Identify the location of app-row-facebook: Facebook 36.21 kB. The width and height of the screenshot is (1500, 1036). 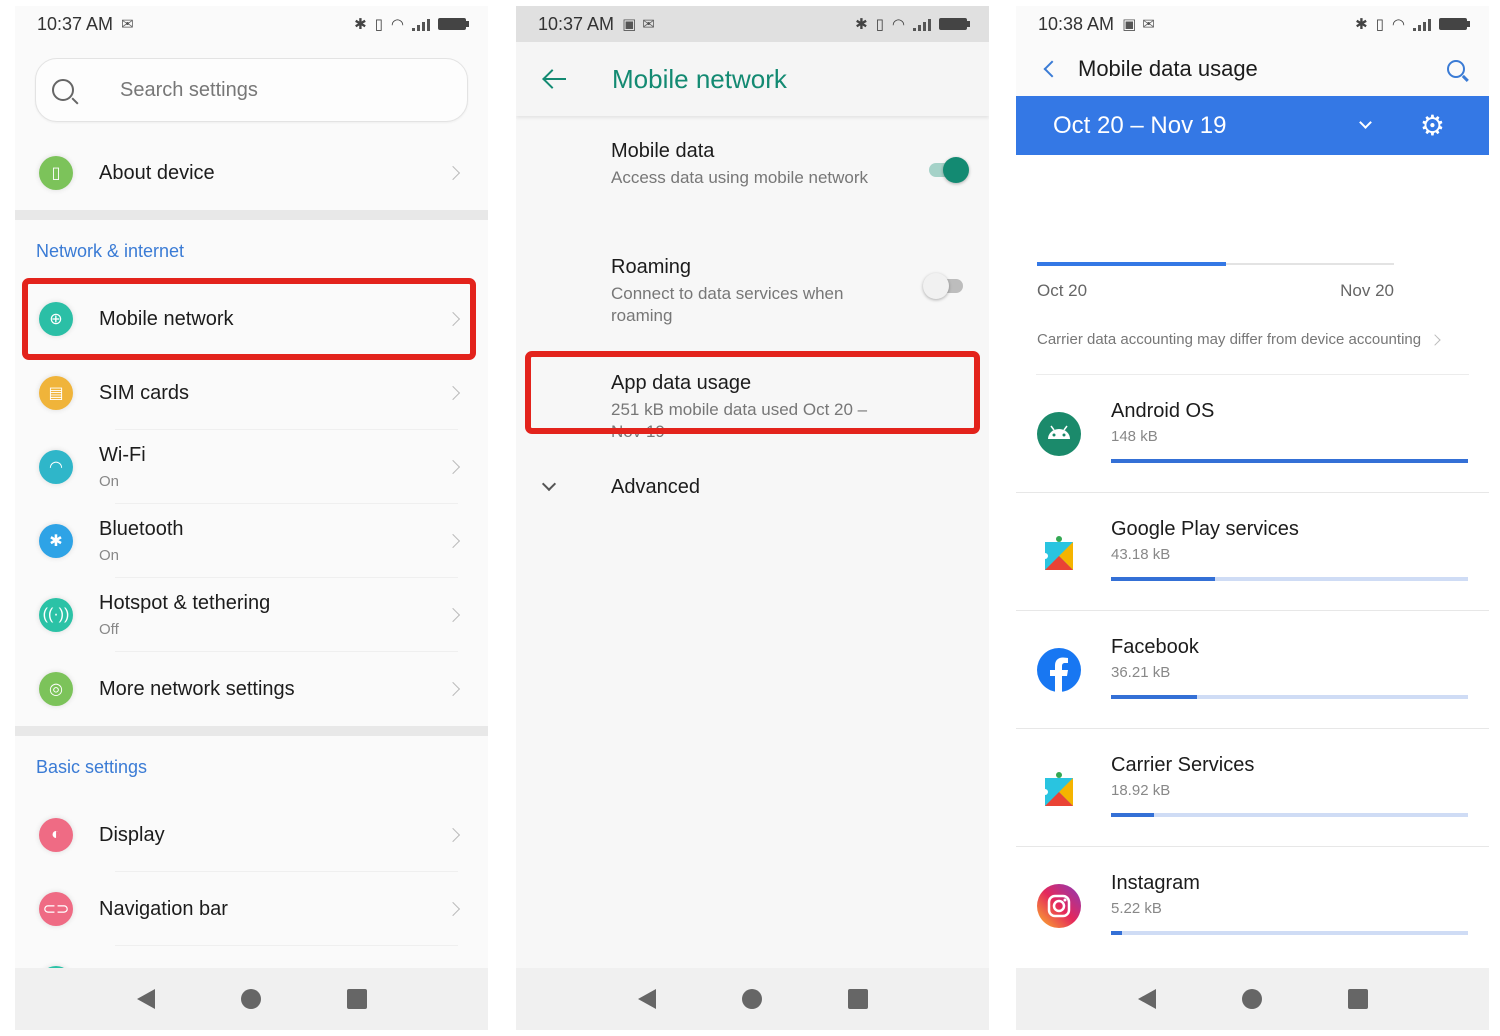
(1252, 670).